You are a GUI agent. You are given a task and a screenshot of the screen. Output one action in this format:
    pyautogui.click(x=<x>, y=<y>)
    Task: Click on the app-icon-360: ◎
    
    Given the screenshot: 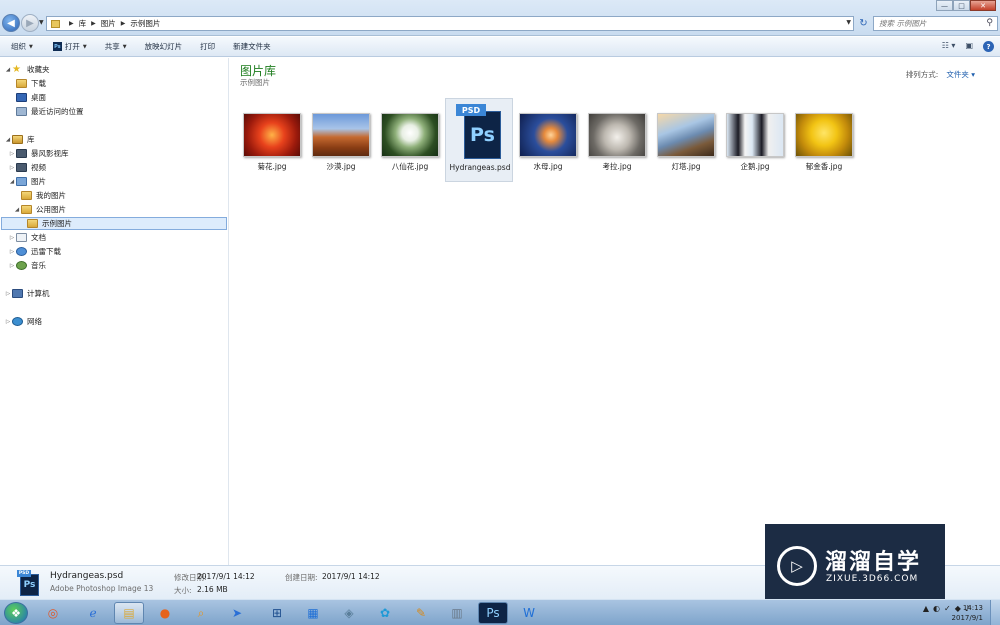 What is the action you would take?
    pyautogui.click(x=53, y=613)
    